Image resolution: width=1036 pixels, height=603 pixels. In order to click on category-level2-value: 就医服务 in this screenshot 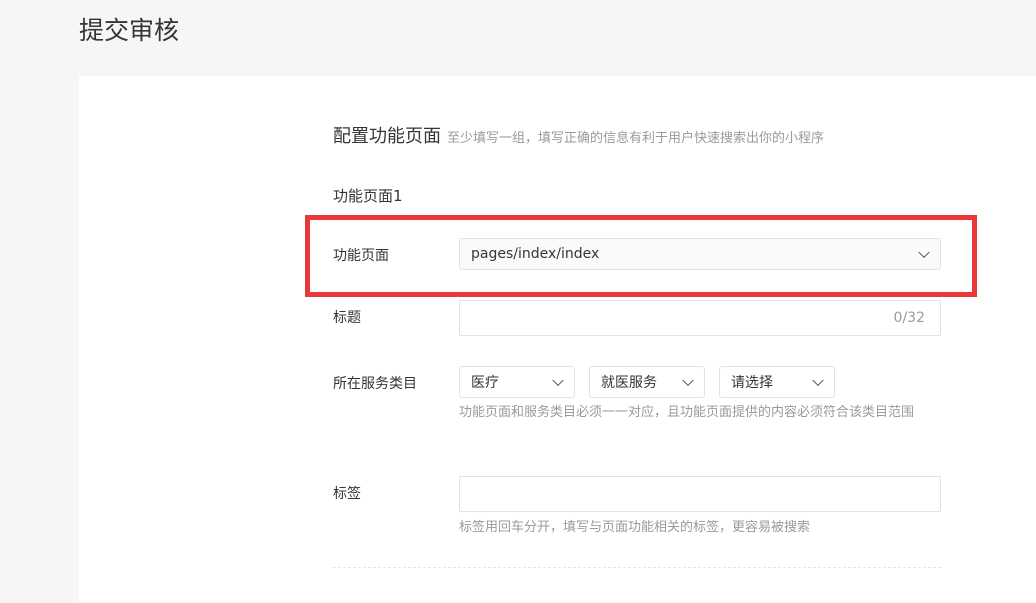, I will do `click(629, 383)`.